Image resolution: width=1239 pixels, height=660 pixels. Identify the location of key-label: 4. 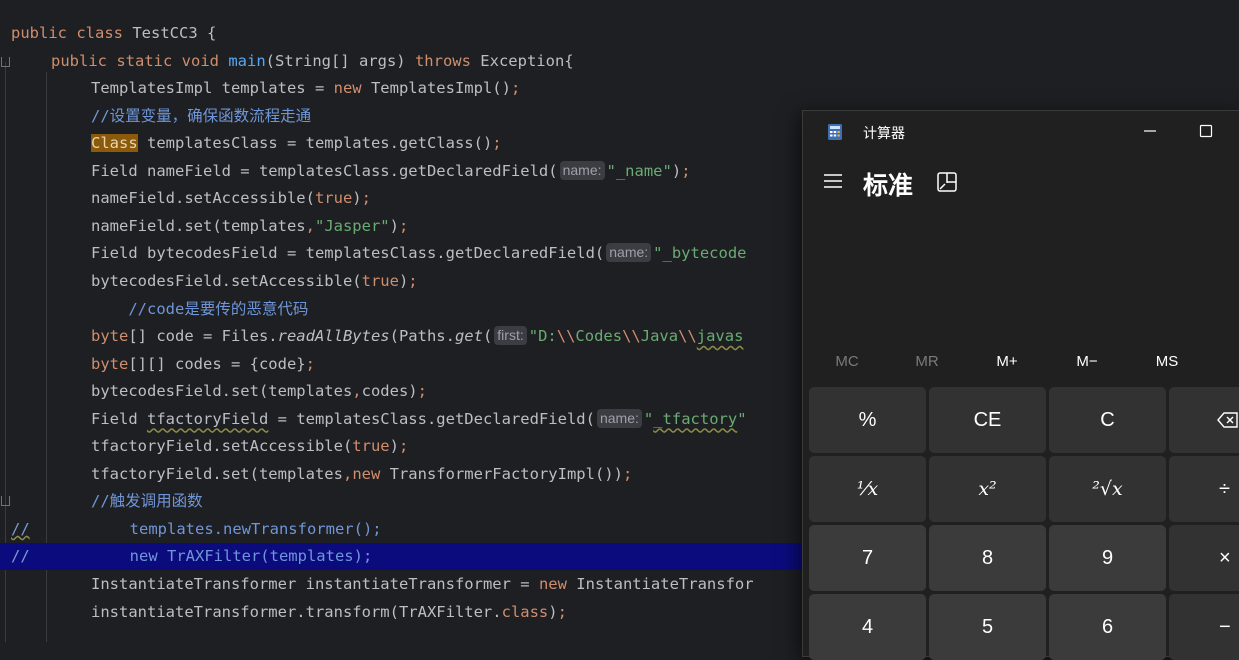
(867, 626).